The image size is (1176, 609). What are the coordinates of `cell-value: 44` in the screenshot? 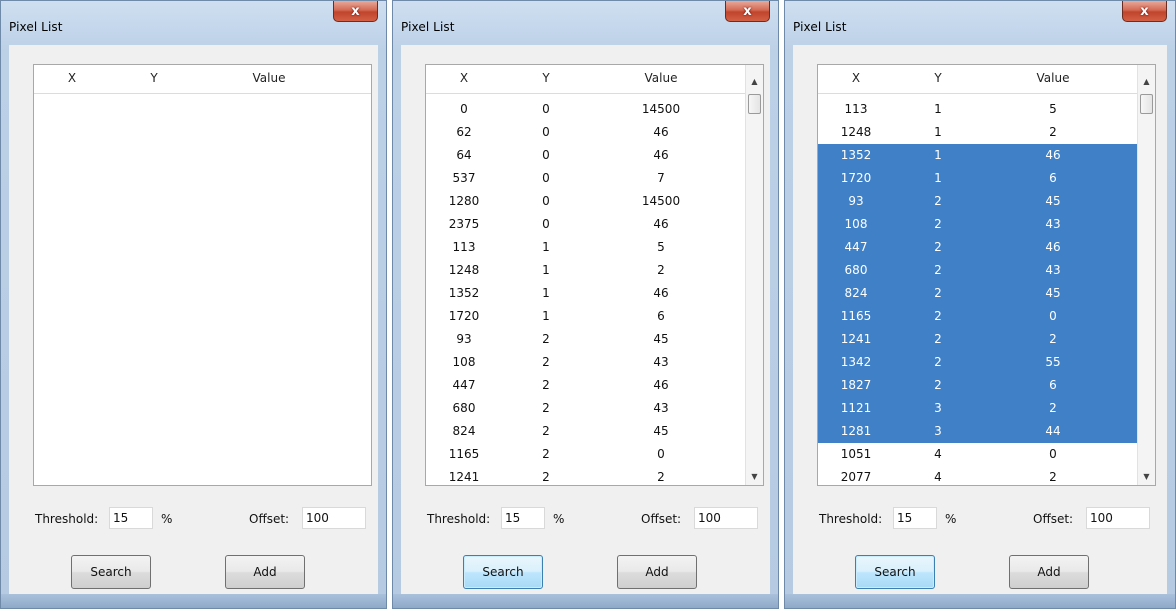 It's located at (1053, 431).